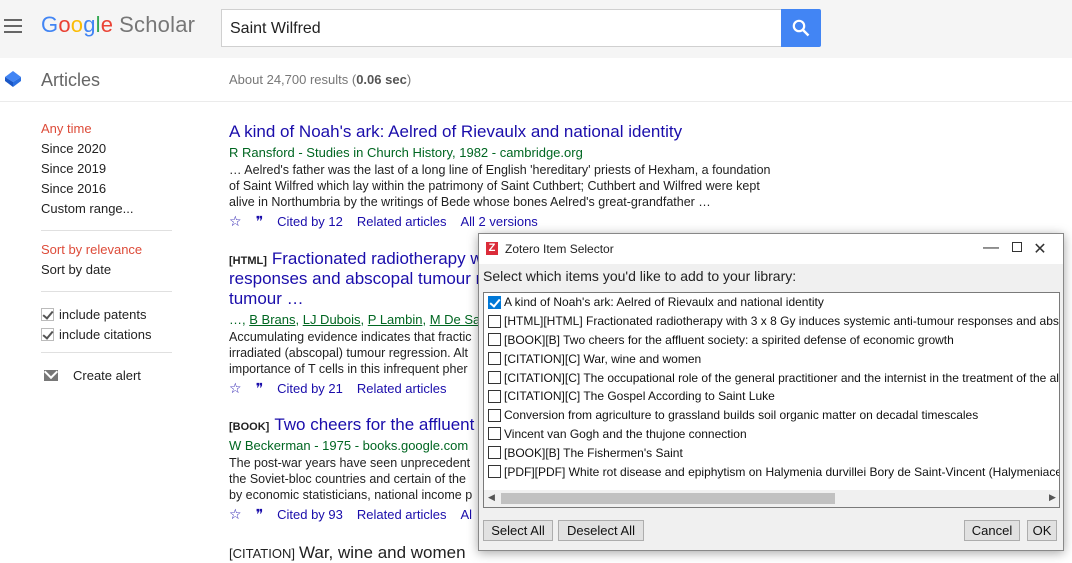  What do you see at coordinates (332, 319) in the screenshot?
I see `author-link: LJ Dubois` at bounding box center [332, 319].